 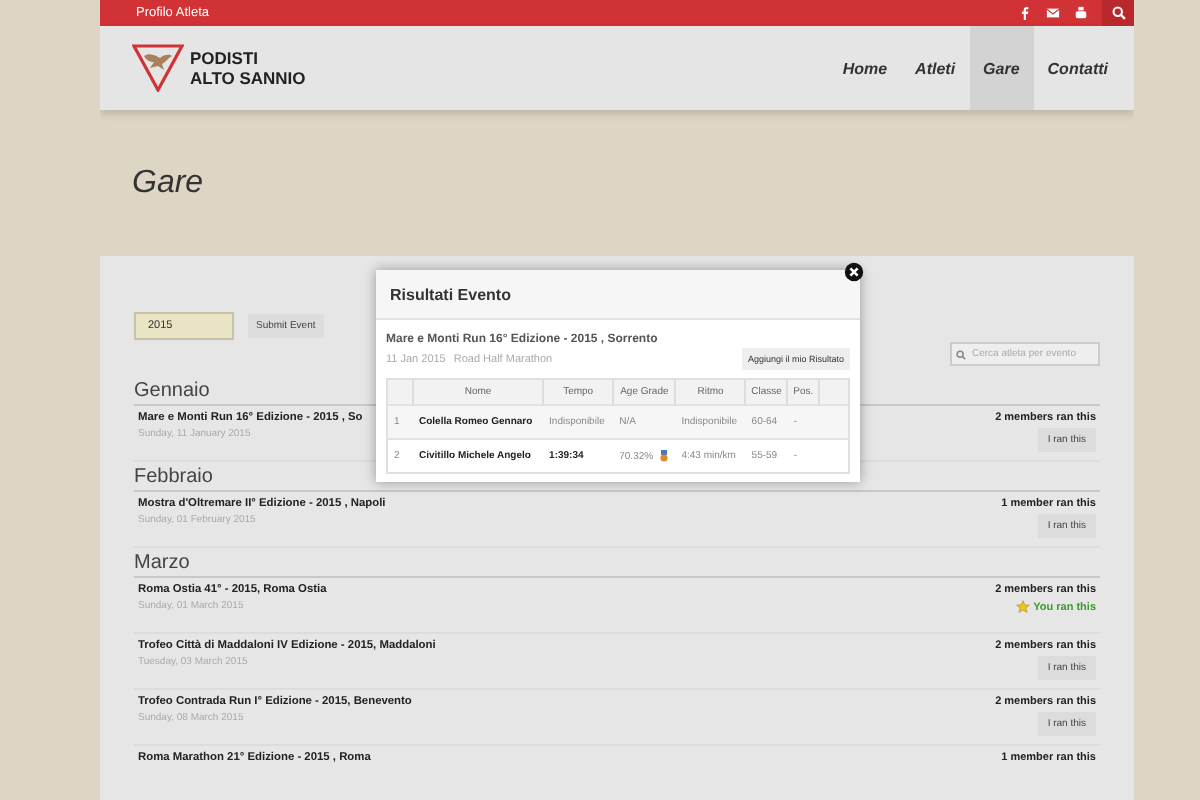 What do you see at coordinates (854, 272) in the screenshot?
I see `close-icon` at bounding box center [854, 272].